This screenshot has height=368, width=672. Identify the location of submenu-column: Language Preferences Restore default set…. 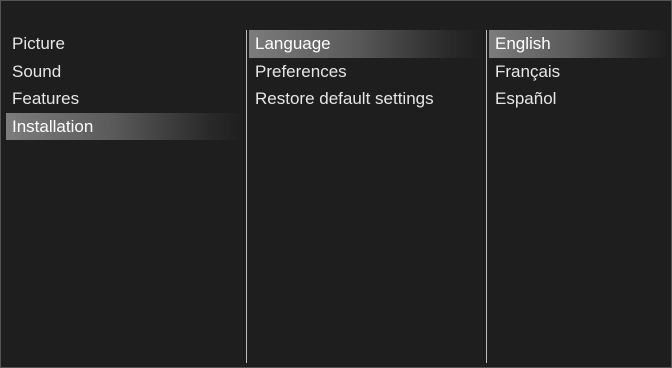
(366, 71).